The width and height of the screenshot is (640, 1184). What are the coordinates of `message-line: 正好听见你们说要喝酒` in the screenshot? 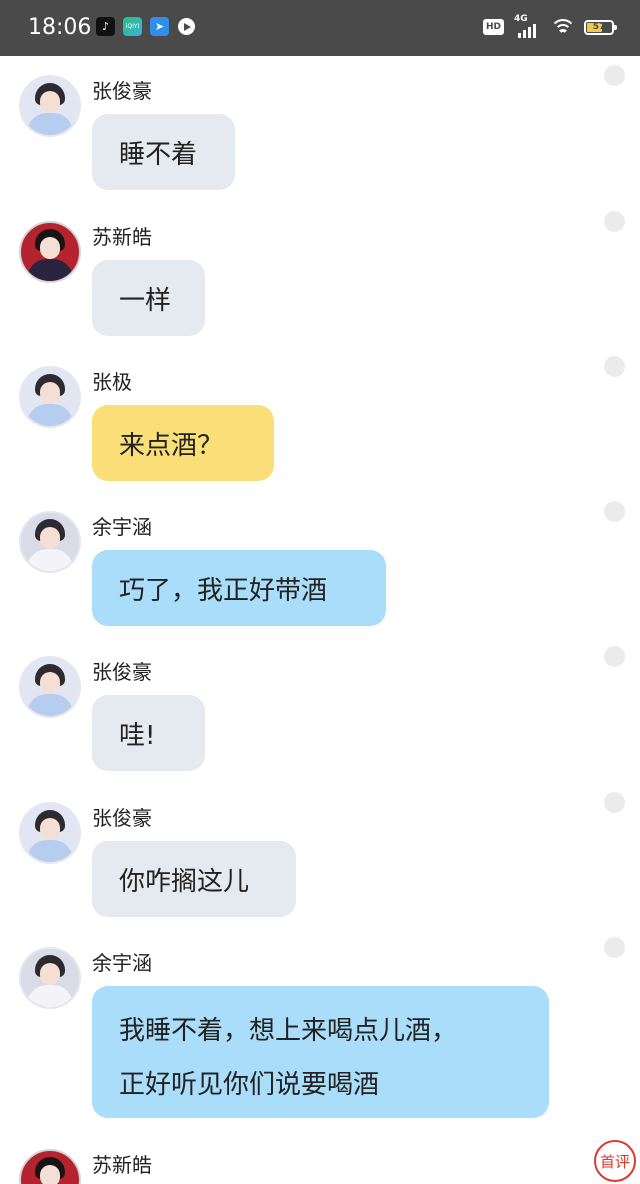 It's located at (249, 1085).